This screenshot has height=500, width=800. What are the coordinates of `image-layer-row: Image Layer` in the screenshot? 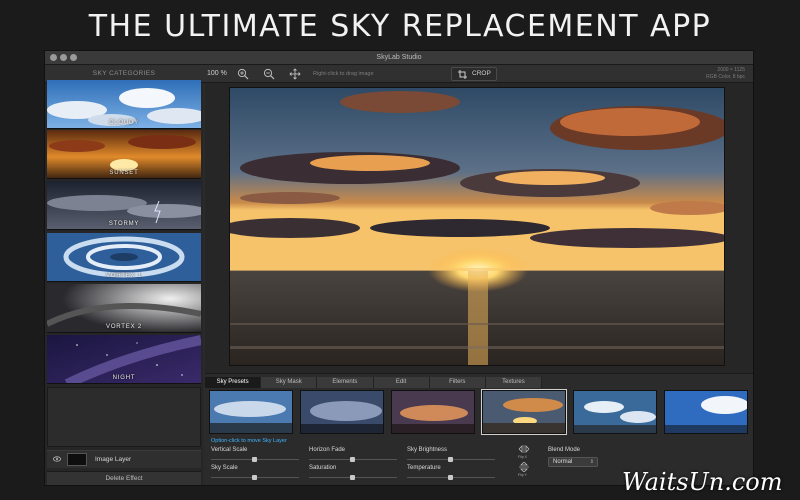 It's located at (124, 459).